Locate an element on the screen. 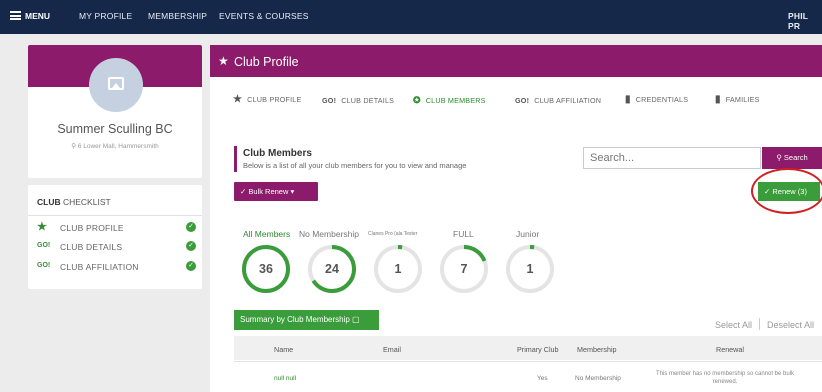  bulk-renew-label: Bulk Renew is located at coordinates (268, 191).